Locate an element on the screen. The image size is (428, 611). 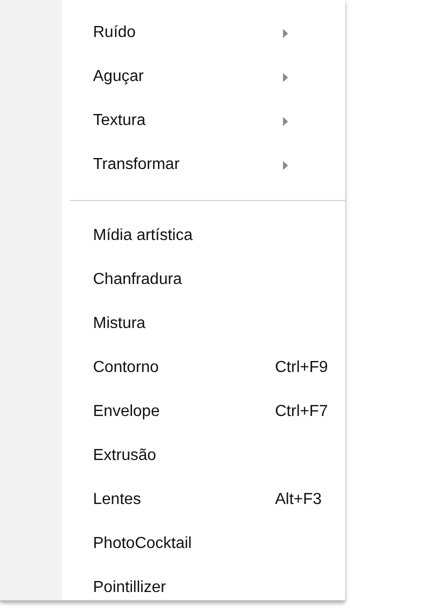
menu-item: Ruído is located at coordinates (203, 33).